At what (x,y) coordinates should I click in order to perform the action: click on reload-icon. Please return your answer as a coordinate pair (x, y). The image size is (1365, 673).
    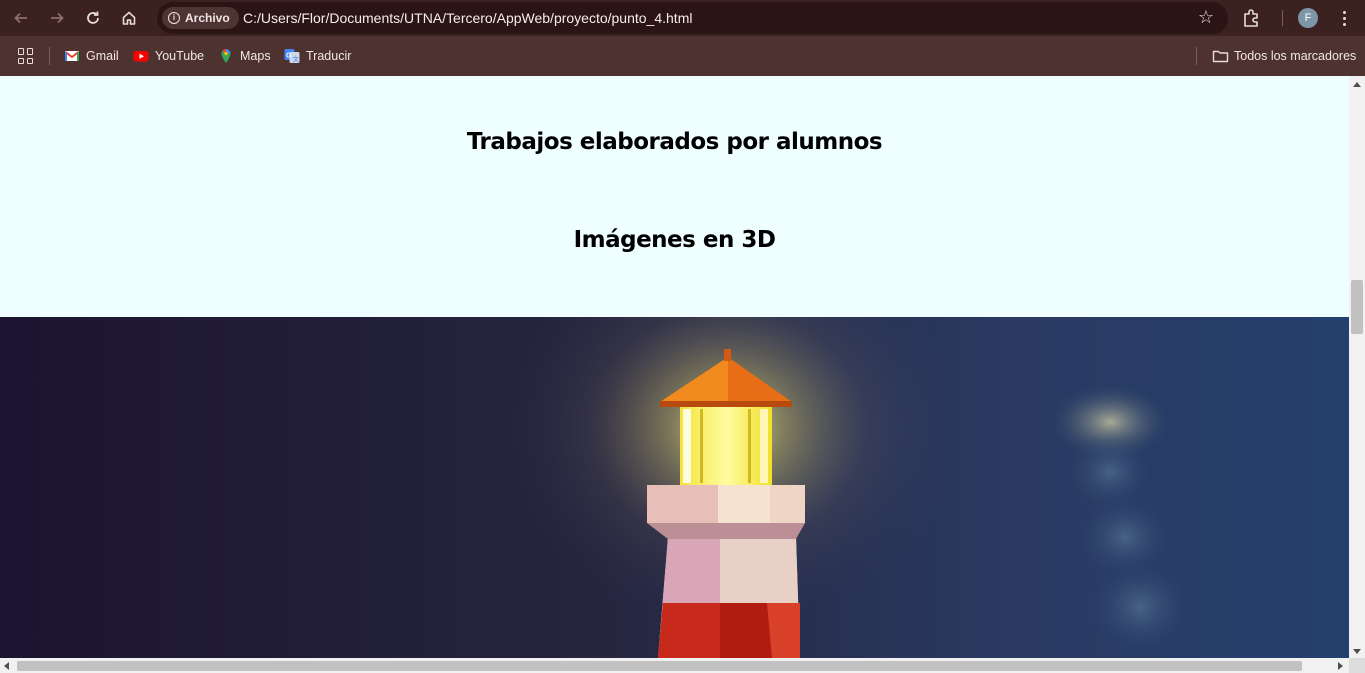
    Looking at the image, I should click on (93, 18).